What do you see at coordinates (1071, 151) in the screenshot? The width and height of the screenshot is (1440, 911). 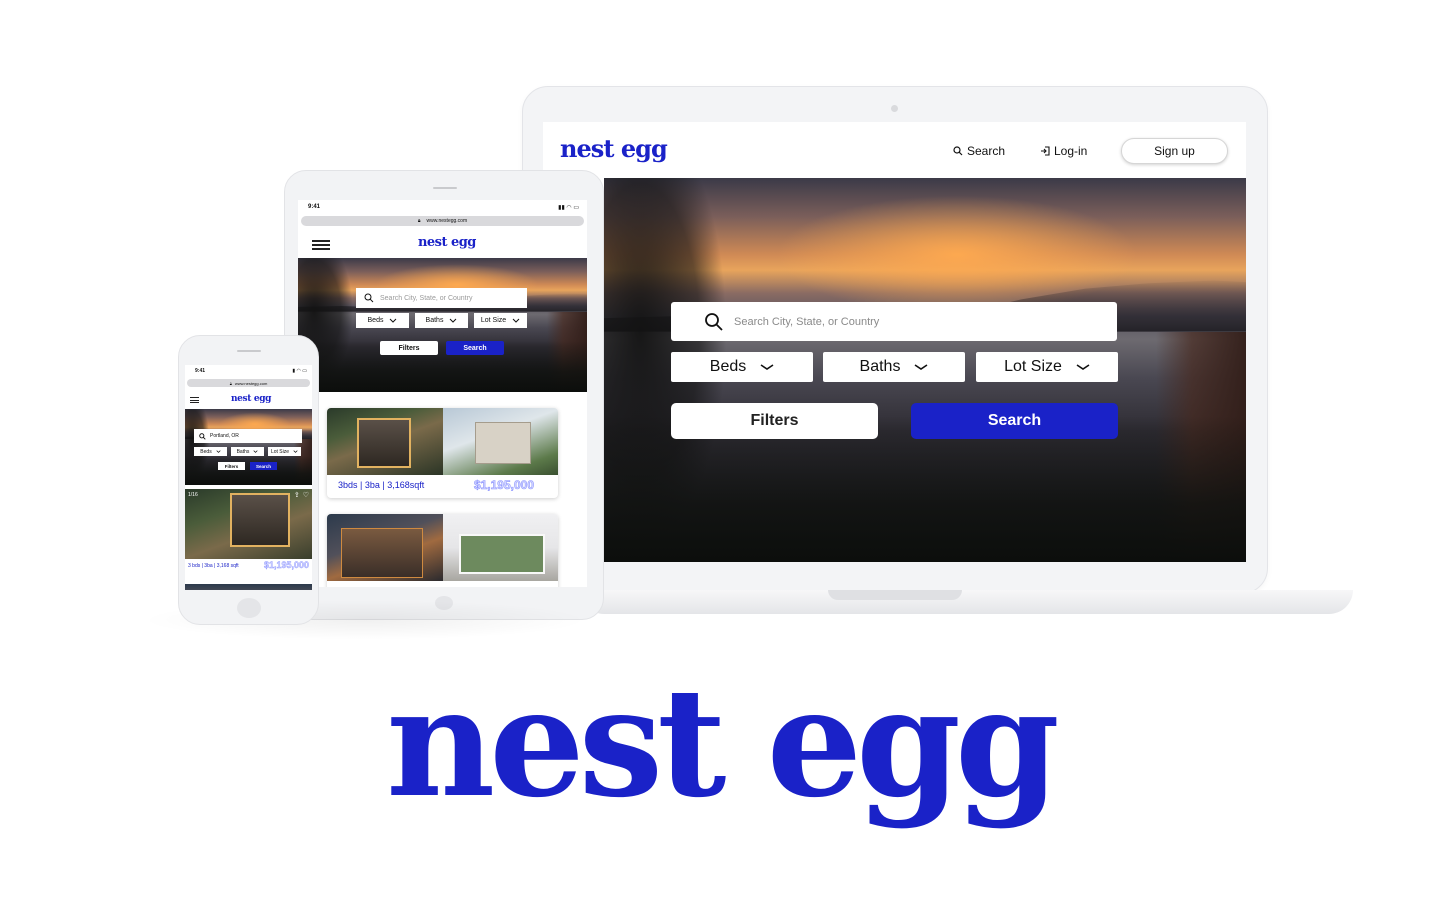 I see `nav-login-label: Log-in` at bounding box center [1071, 151].